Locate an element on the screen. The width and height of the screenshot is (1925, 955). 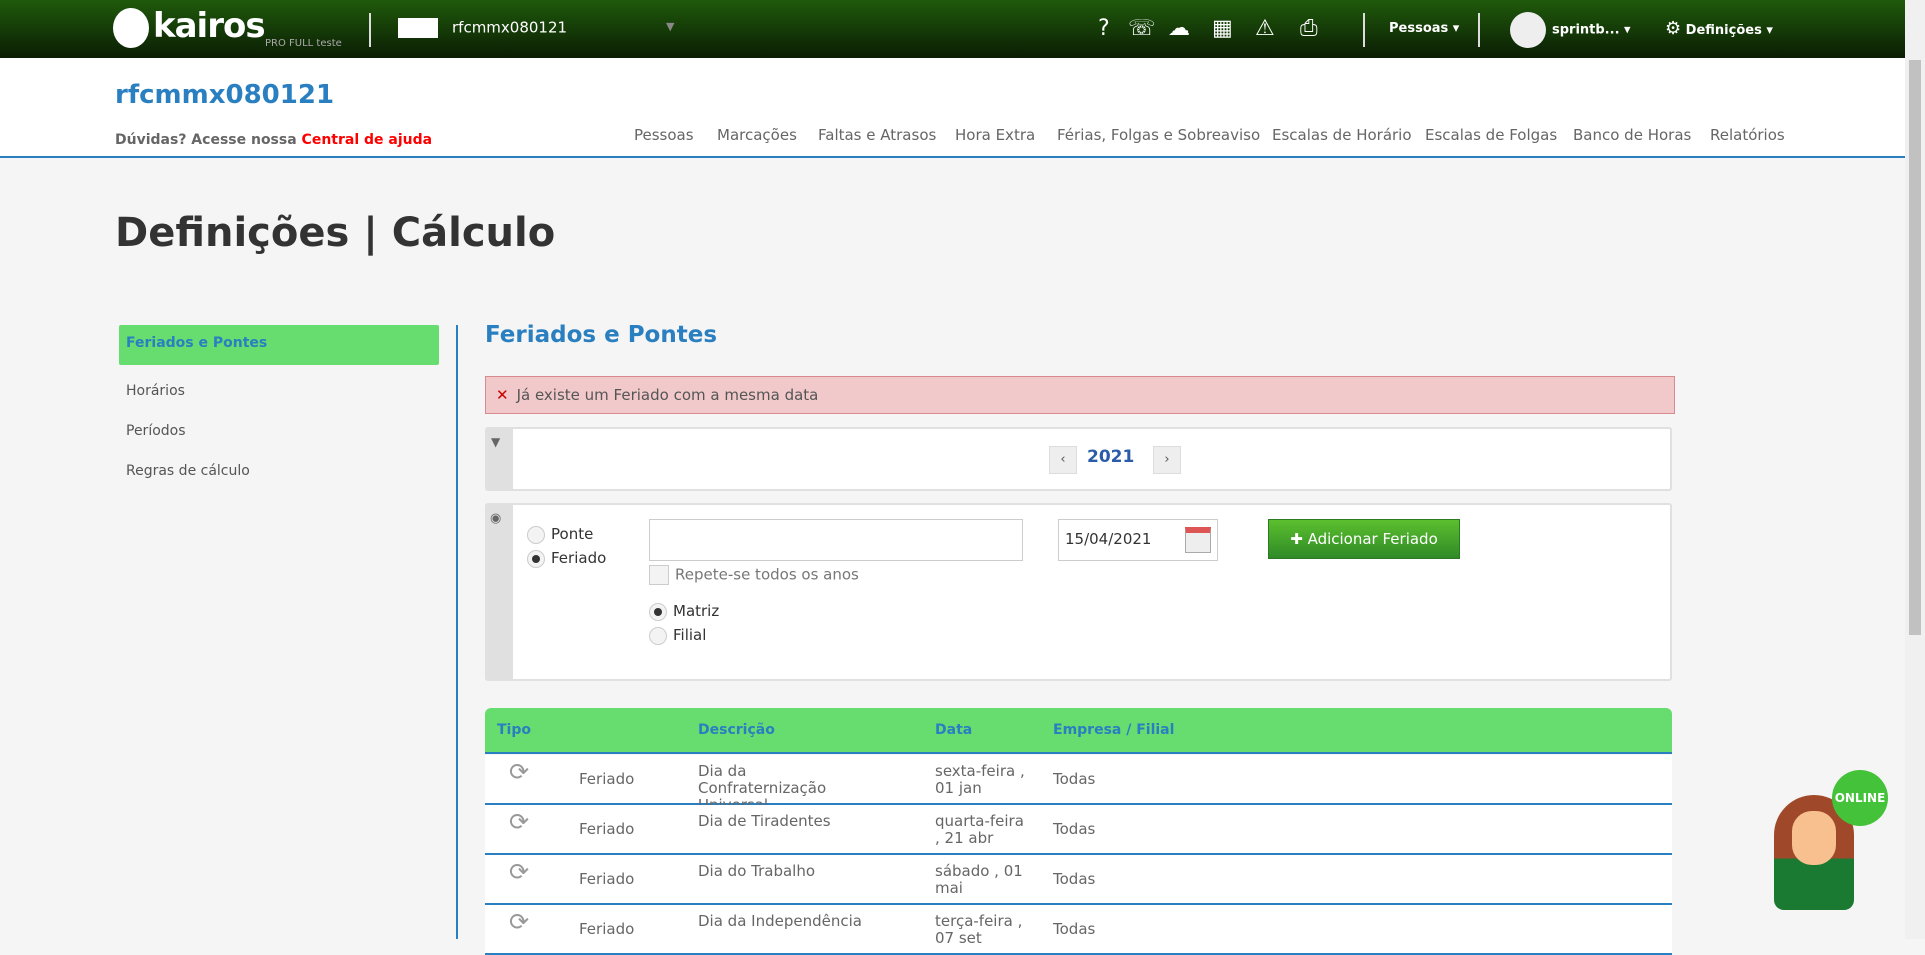
inbox-icon: ⎙ is located at coordinates (1309, 29).